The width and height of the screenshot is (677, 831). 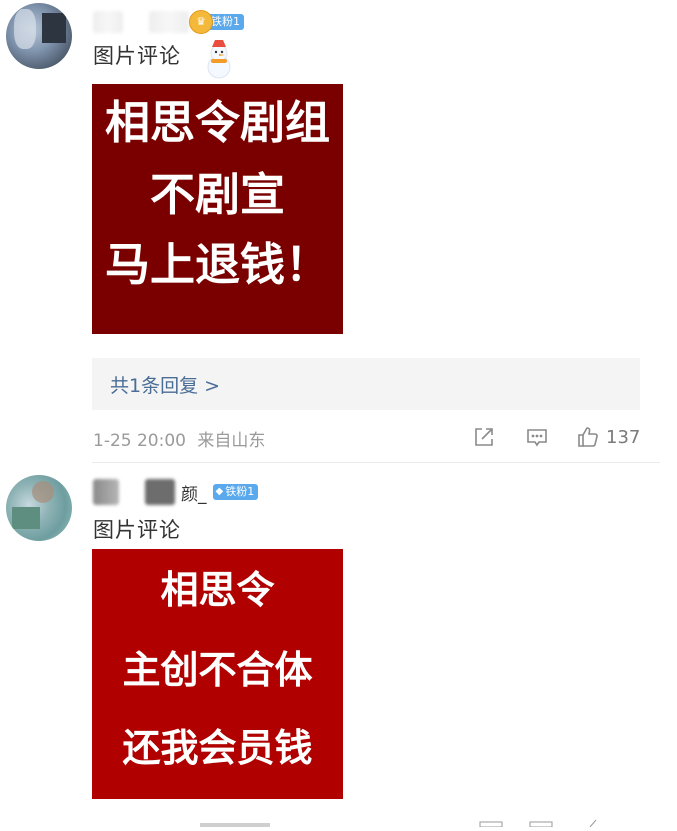 I want to click on crown-icon: ♛, so click(x=201, y=22).